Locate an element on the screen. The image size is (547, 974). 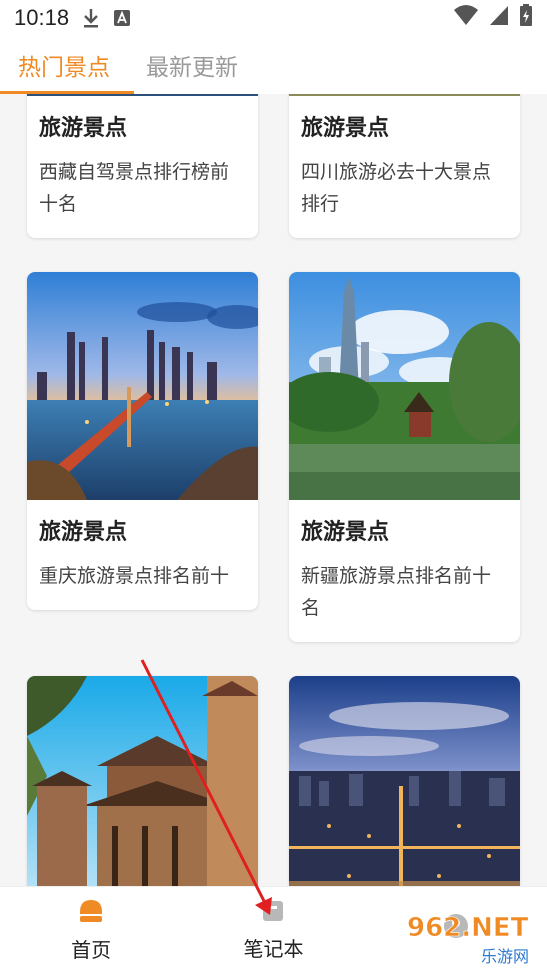
card-title: 新疆旅游景点排名前十名 is located at coordinates (396, 592).